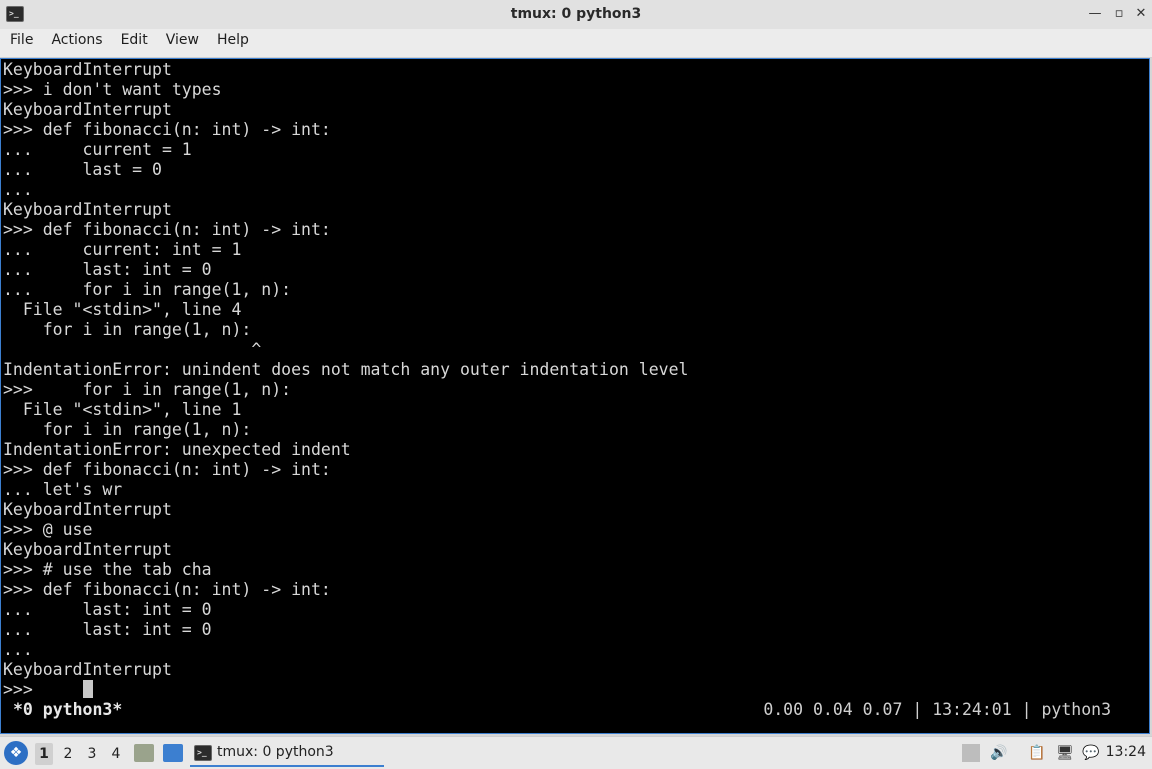  I want to click on minimize-button: —, so click(1095, 14).